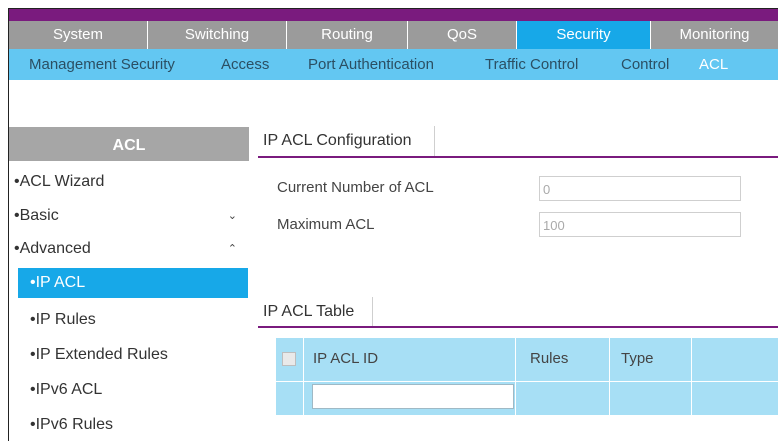  I want to click on sidebar-item-acl-wizard: •ACL Wizard, so click(131, 182).